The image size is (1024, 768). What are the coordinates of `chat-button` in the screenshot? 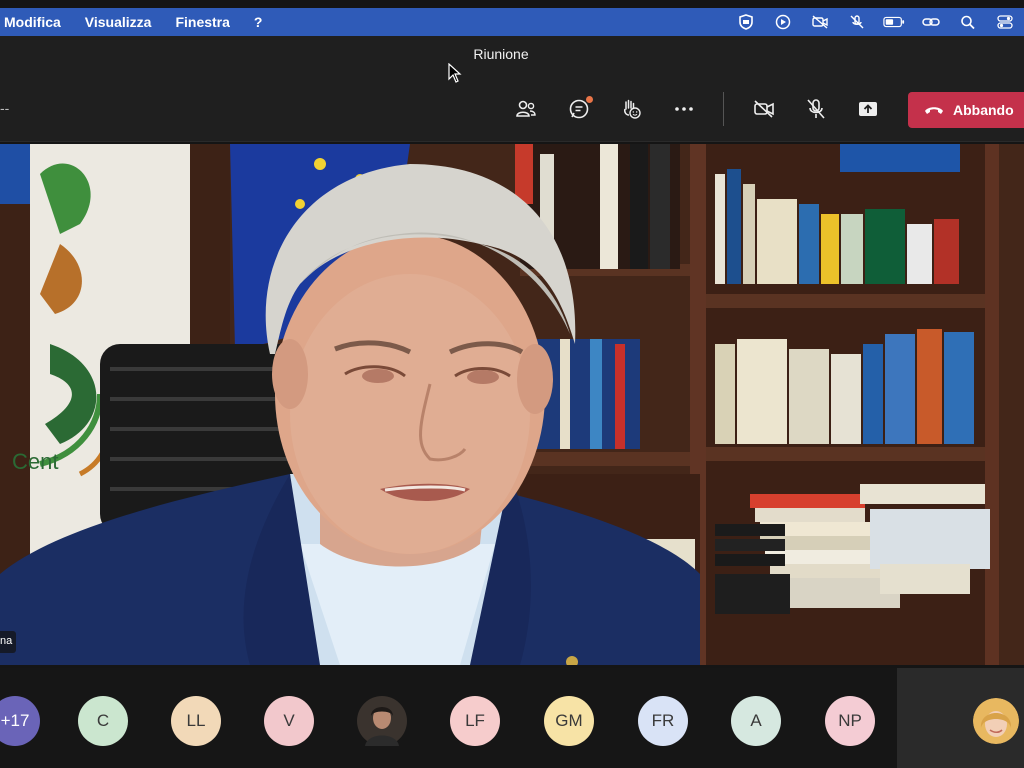 It's located at (579, 109).